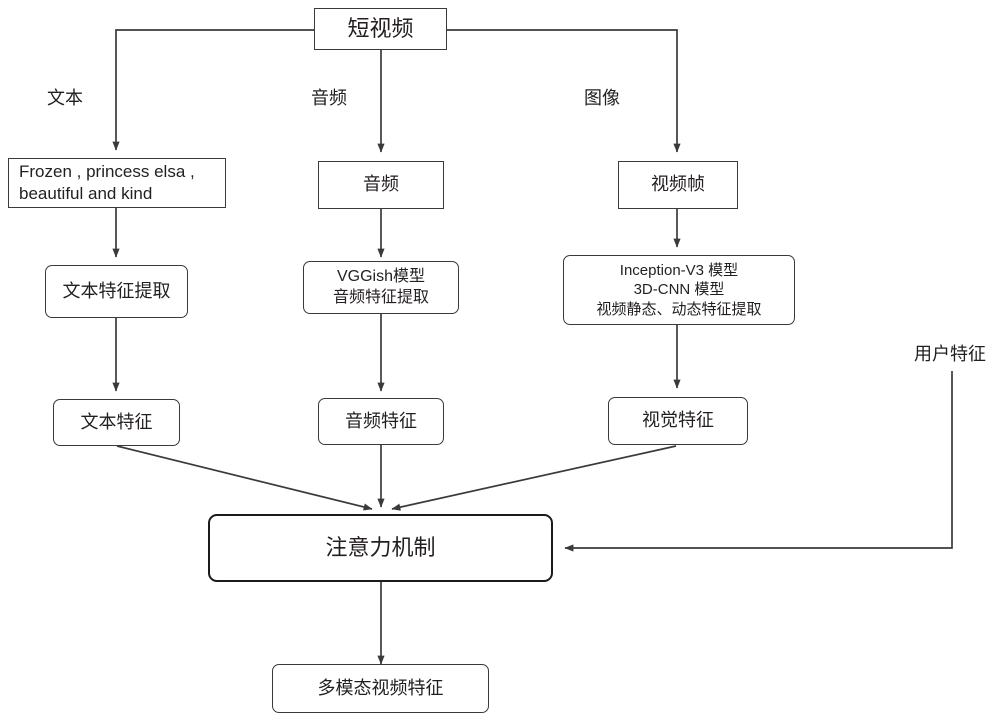  I want to click on edge-label-audio-branch: 音频, so click(329, 98).